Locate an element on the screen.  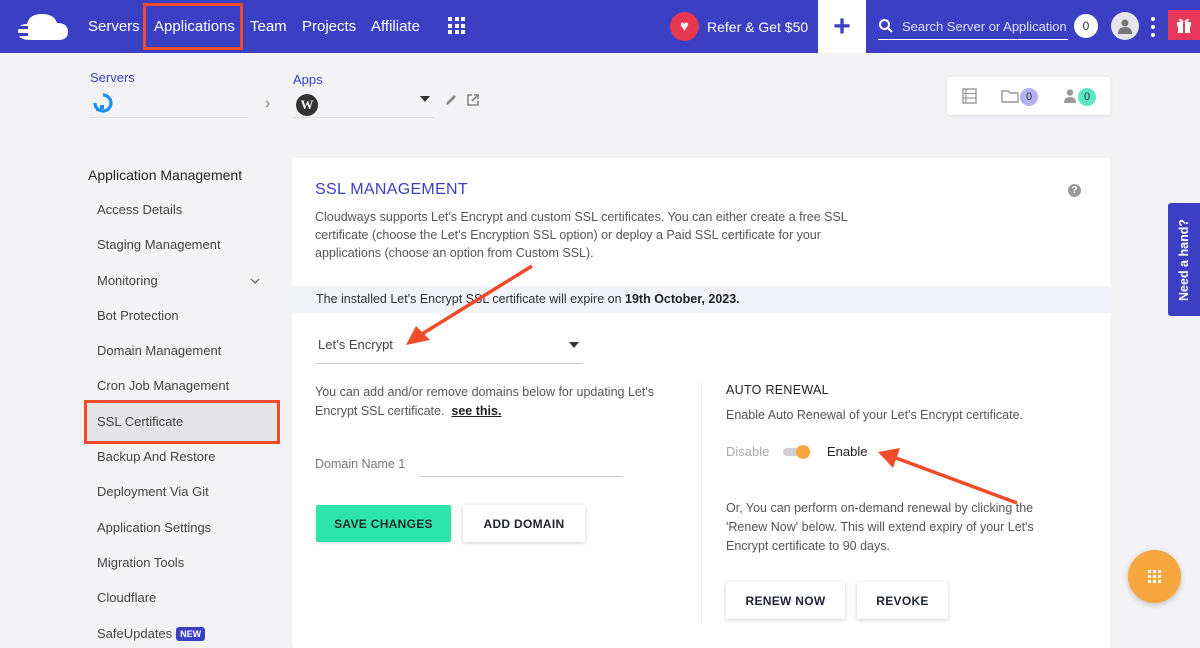
refer-button: ♥ Refer & Get $50 is located at coordinates (739, 26).